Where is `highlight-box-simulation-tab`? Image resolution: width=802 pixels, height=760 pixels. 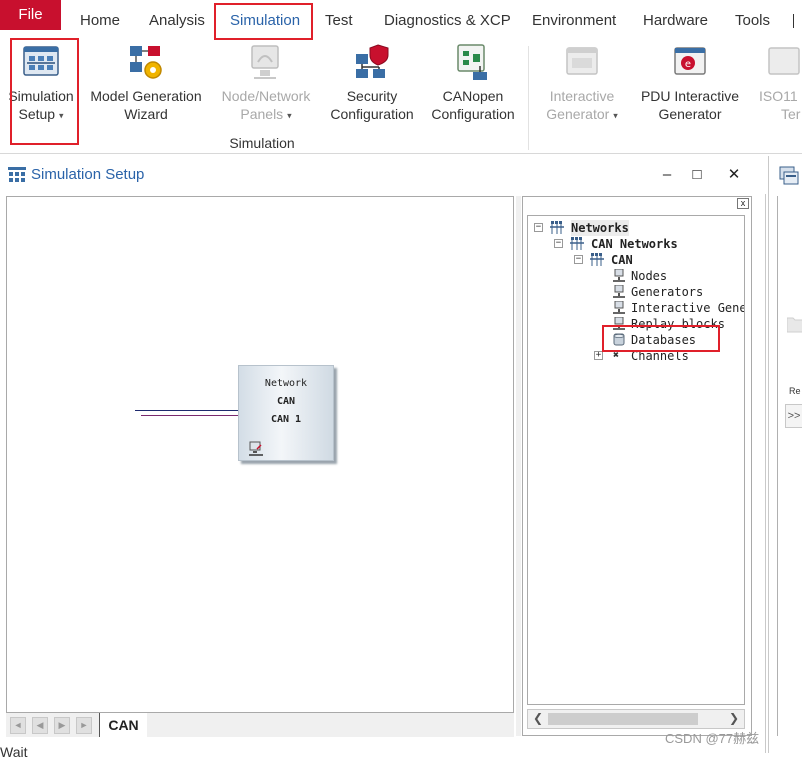
highlight-box-simulation-tab is located at coordinates (263, 21).